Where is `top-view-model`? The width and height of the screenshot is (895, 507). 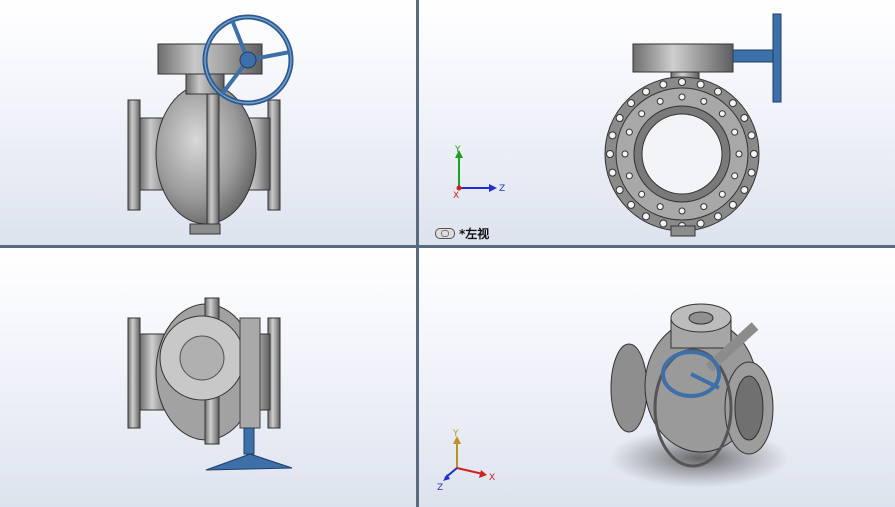 top-view-model is located at coordinates (210, 384).